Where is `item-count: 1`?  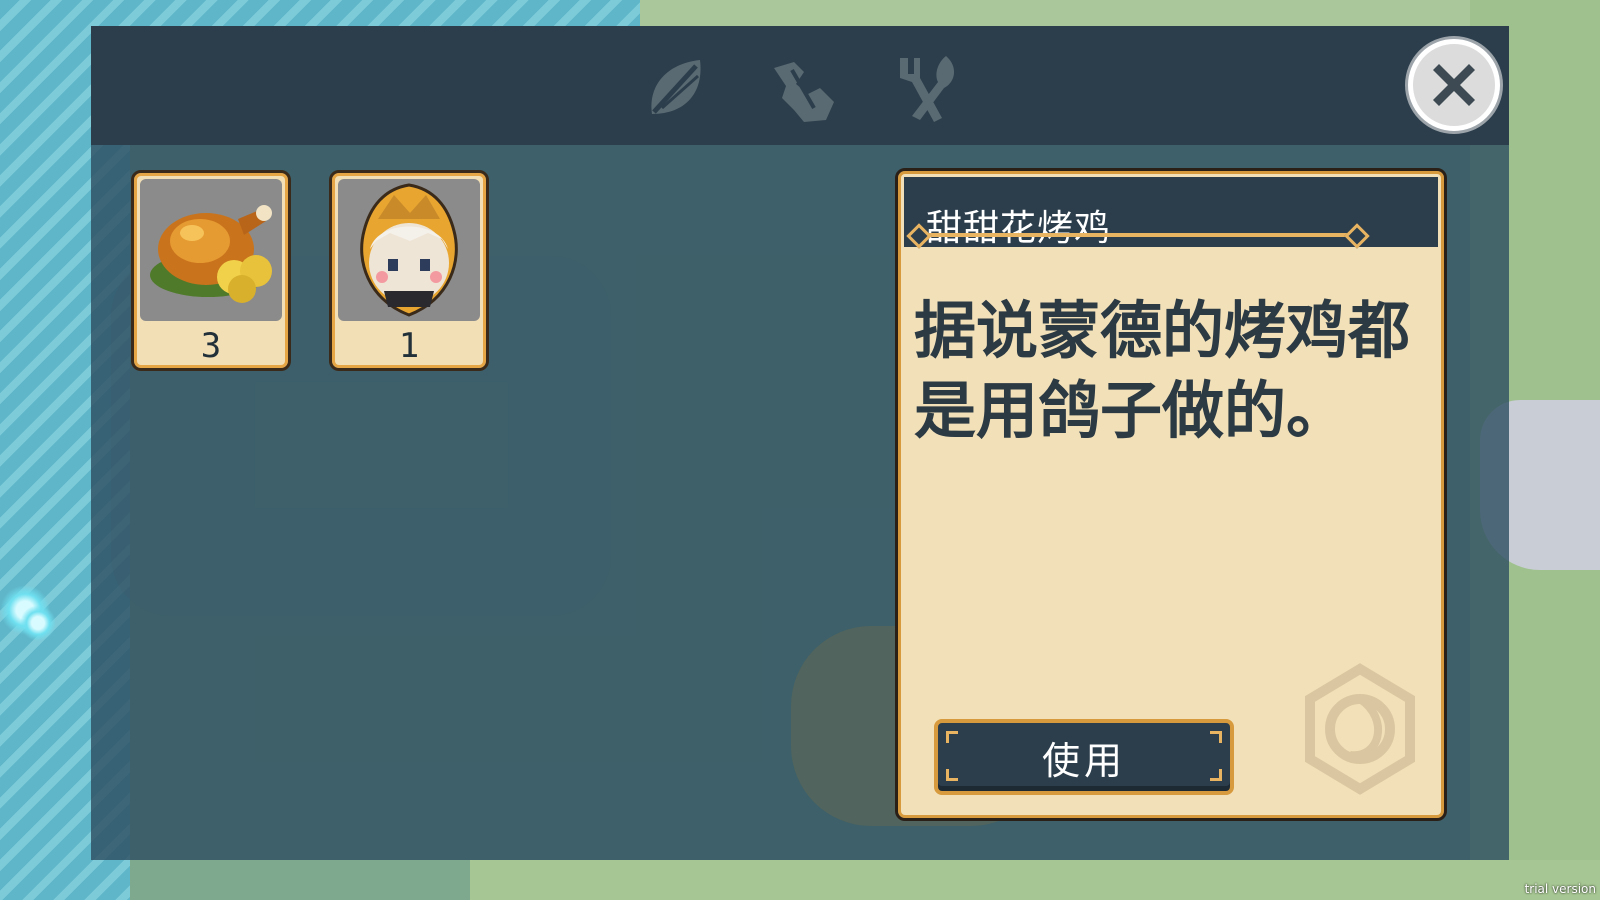
item-count: 1 is located at coordinates (409, 346).